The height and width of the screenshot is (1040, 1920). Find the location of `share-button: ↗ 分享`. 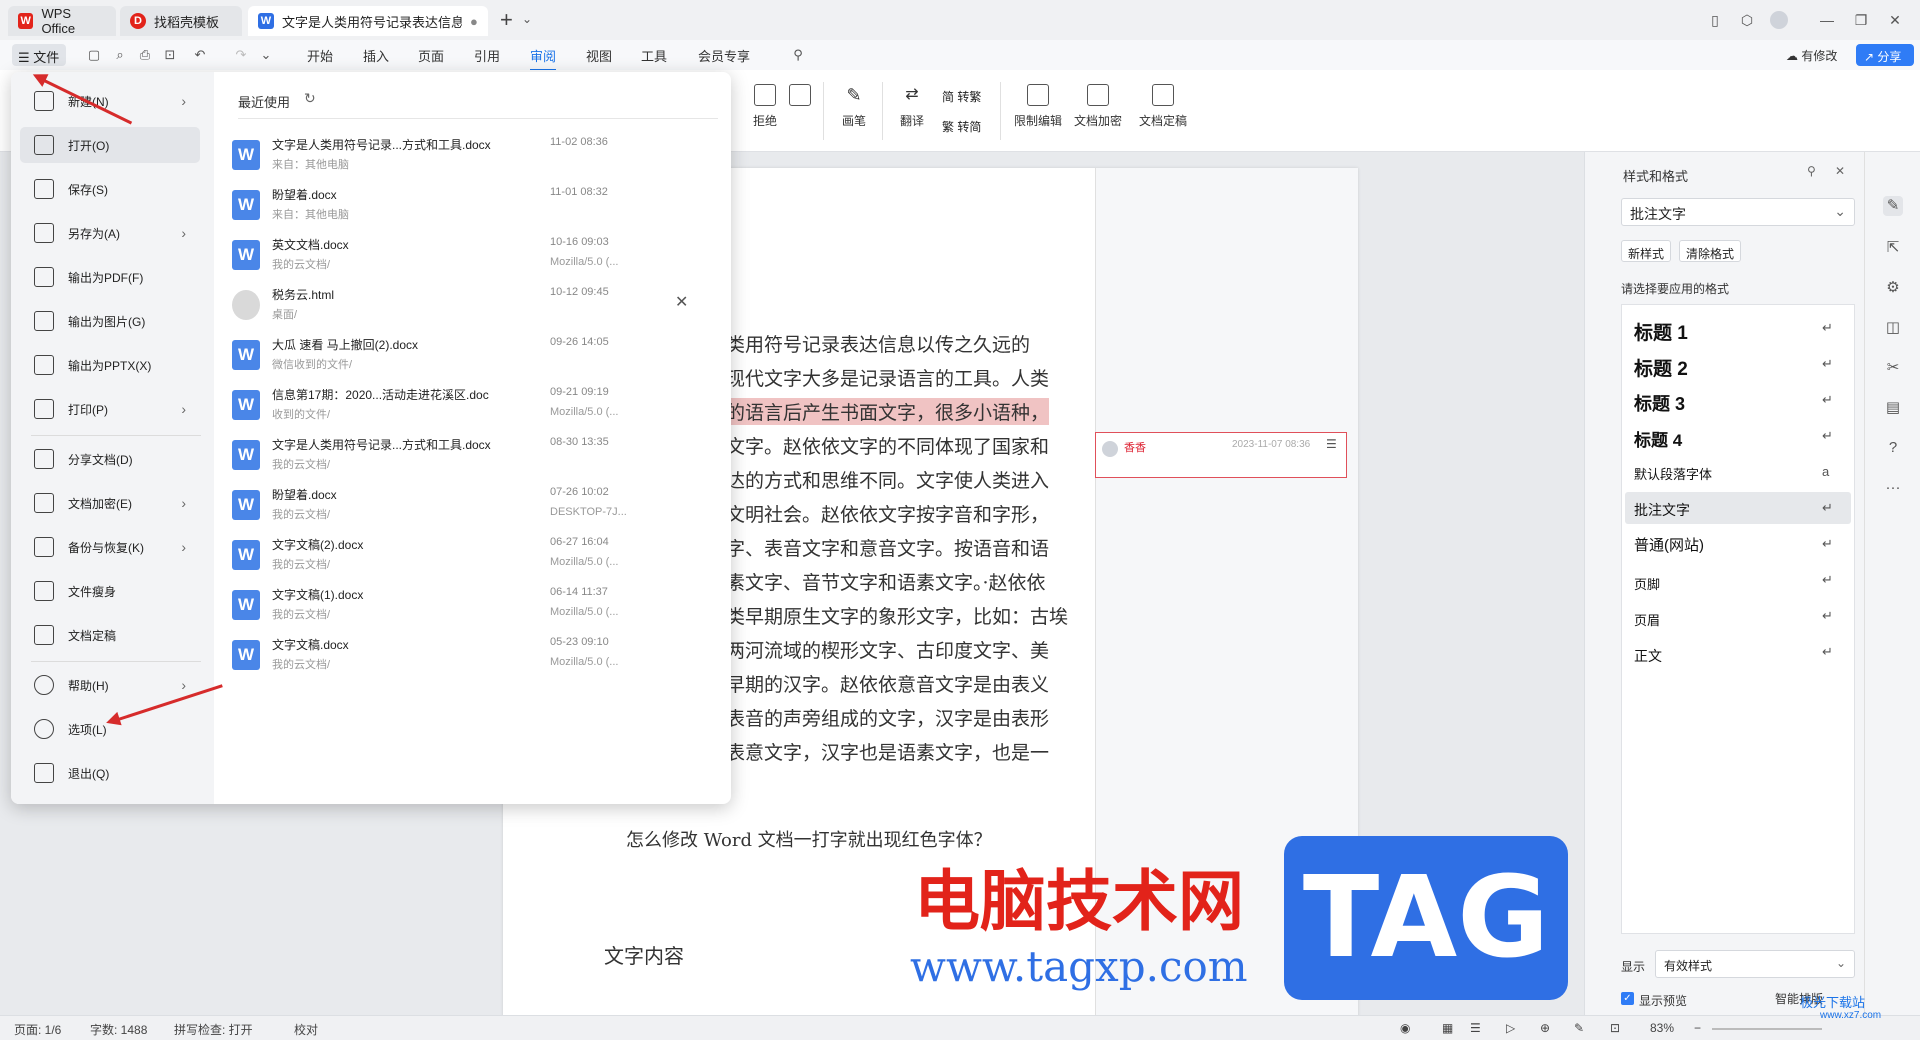

share-button: ↗ 分享 is located at coordinates (1885, 55).